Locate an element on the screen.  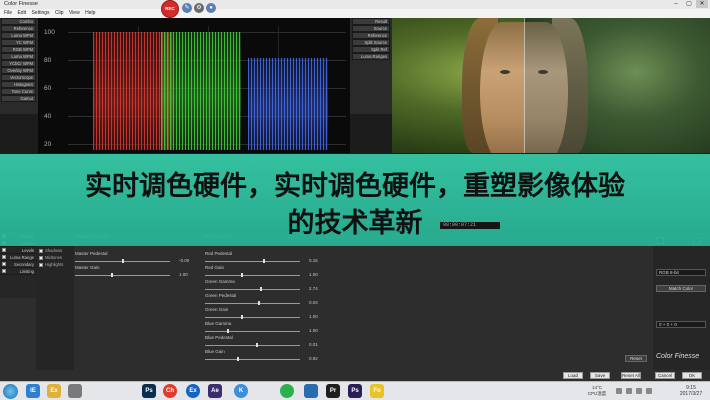
menu-file: File is located at coordinates (8, 13).